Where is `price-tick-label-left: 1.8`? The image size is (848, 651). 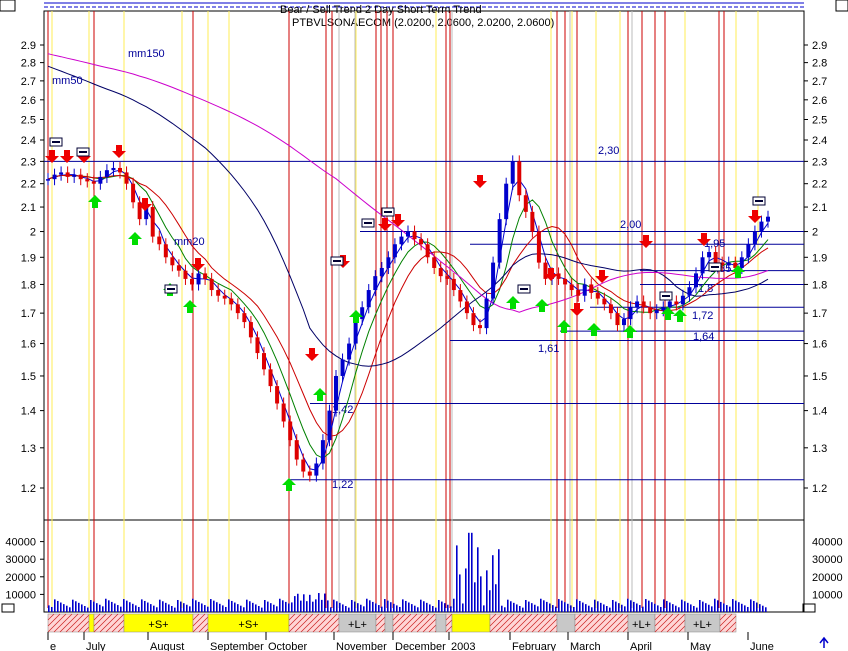
price-tick-label-left: 1.8 is located at coordinates (28, 285).